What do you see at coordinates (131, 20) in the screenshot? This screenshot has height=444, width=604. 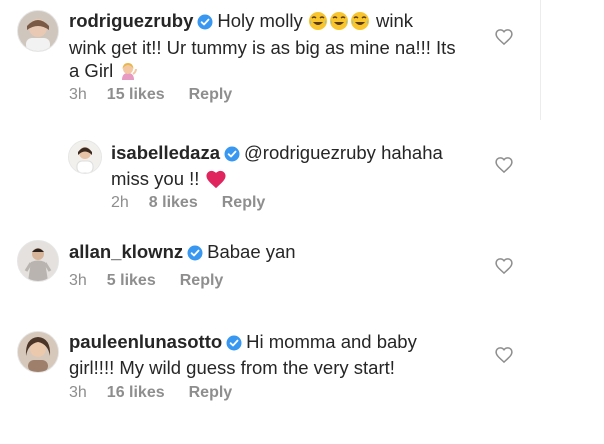 I see `comment-username: rodriguezruby` at bounding box center [131, 20].